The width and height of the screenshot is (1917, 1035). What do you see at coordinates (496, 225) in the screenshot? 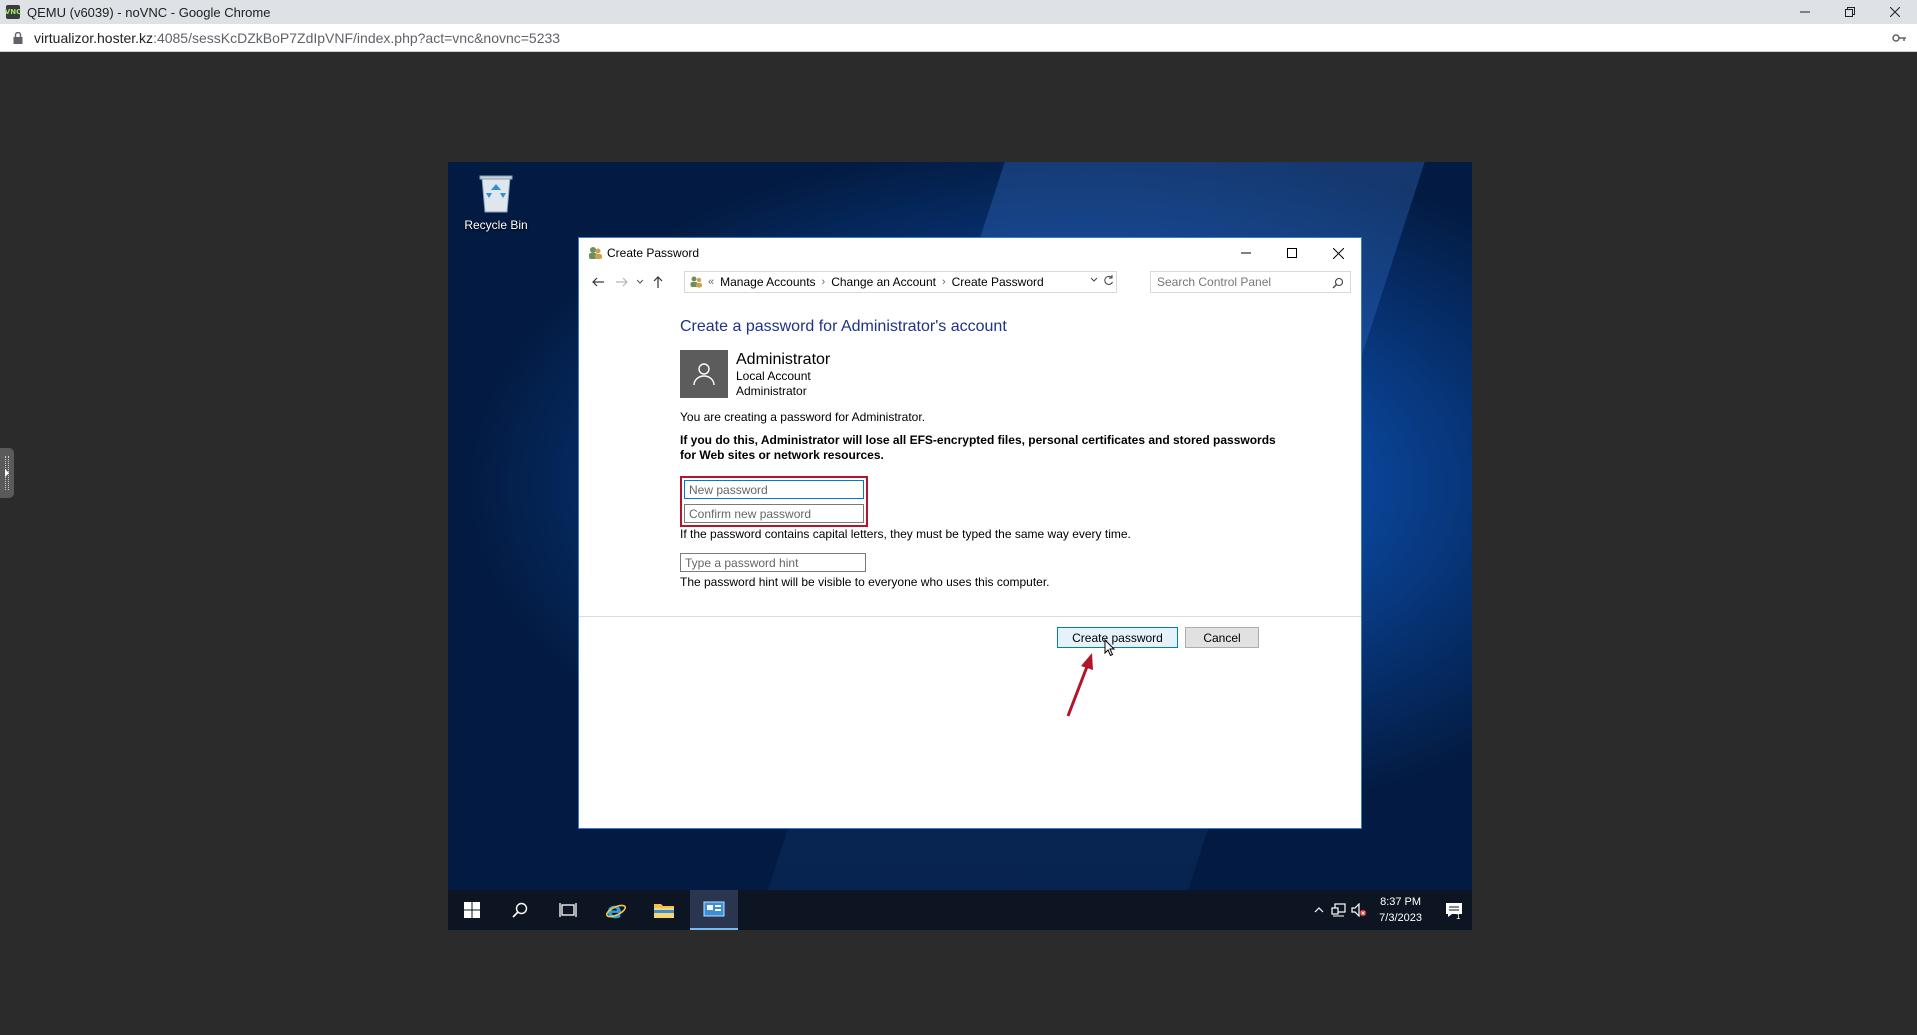
I see `recycle-bin-label: Recycle Bin` at bounding box center [496, 225].